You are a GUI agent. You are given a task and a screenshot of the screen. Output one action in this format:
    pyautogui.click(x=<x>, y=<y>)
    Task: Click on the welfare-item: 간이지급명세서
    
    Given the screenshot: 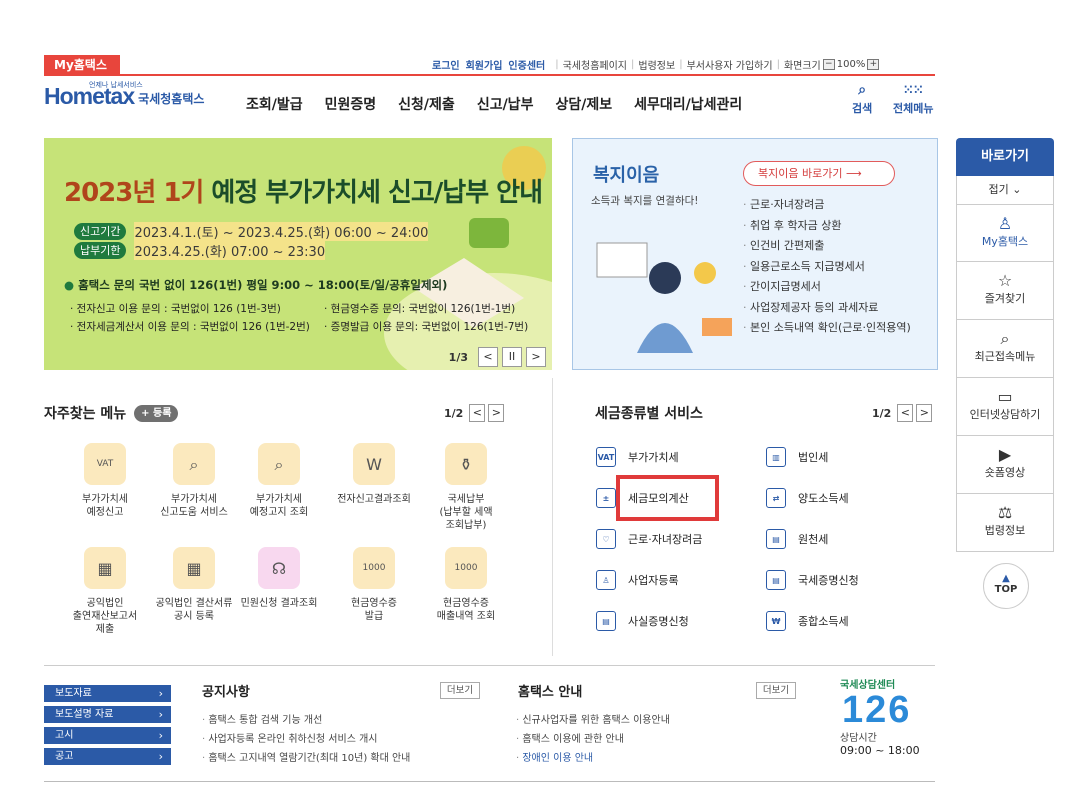 What is the action you would take?
    pyautogui.click(x=827, y=287)
    